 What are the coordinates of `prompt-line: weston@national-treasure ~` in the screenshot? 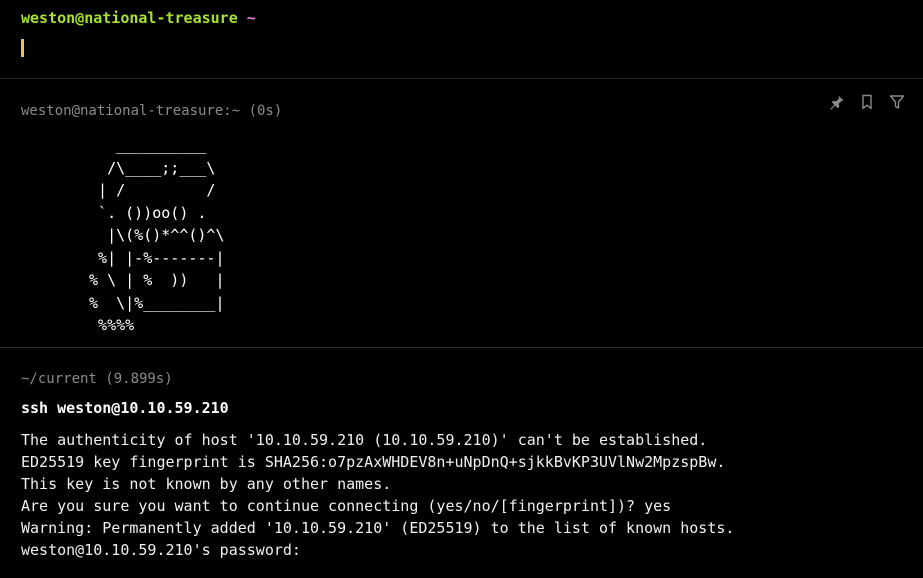 It's located at (138, 18).